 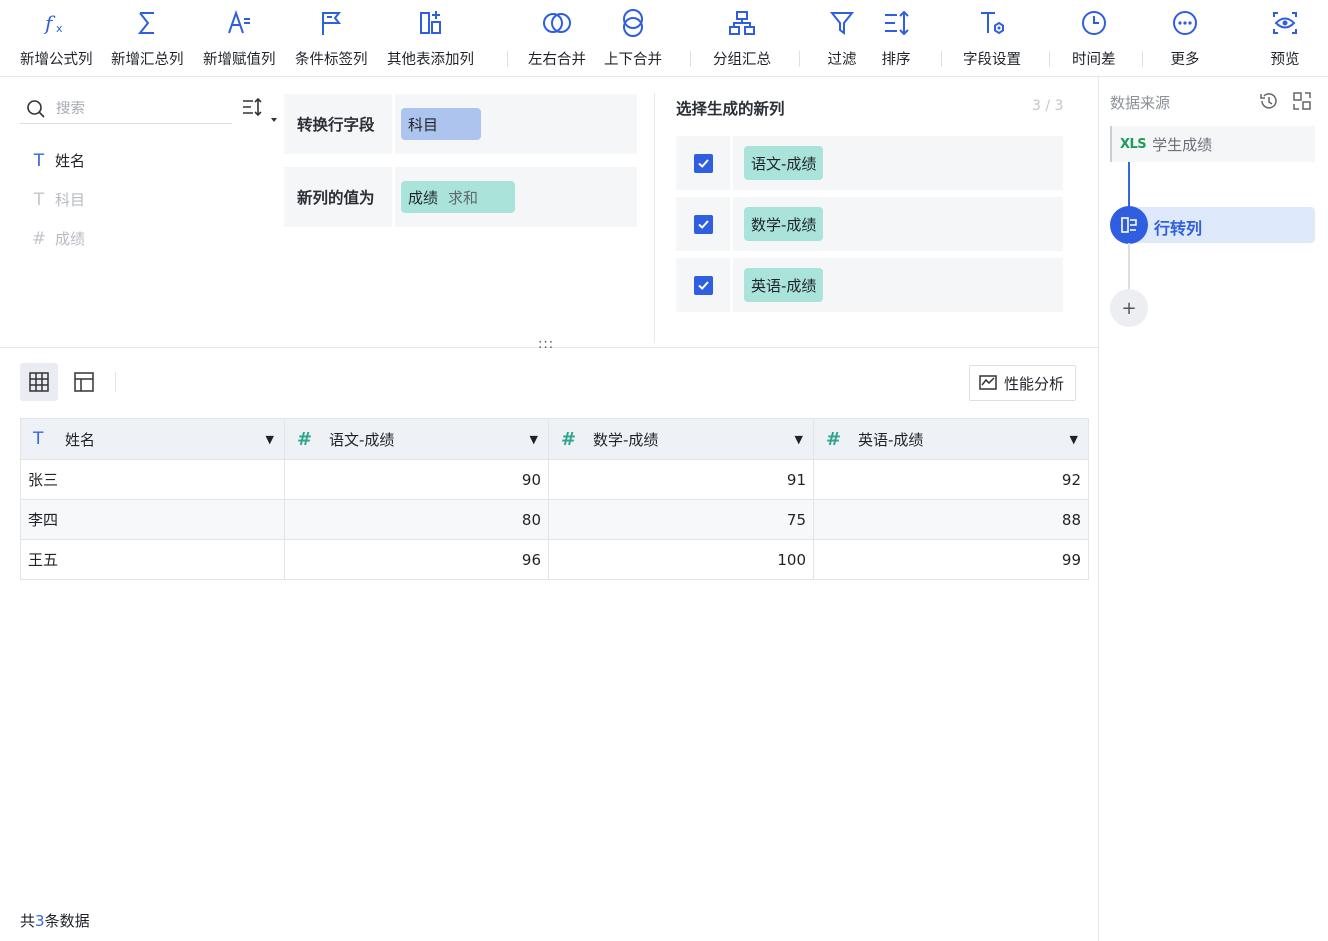 I want to click on field-item: T 姓名, so click(x=56, y=160).